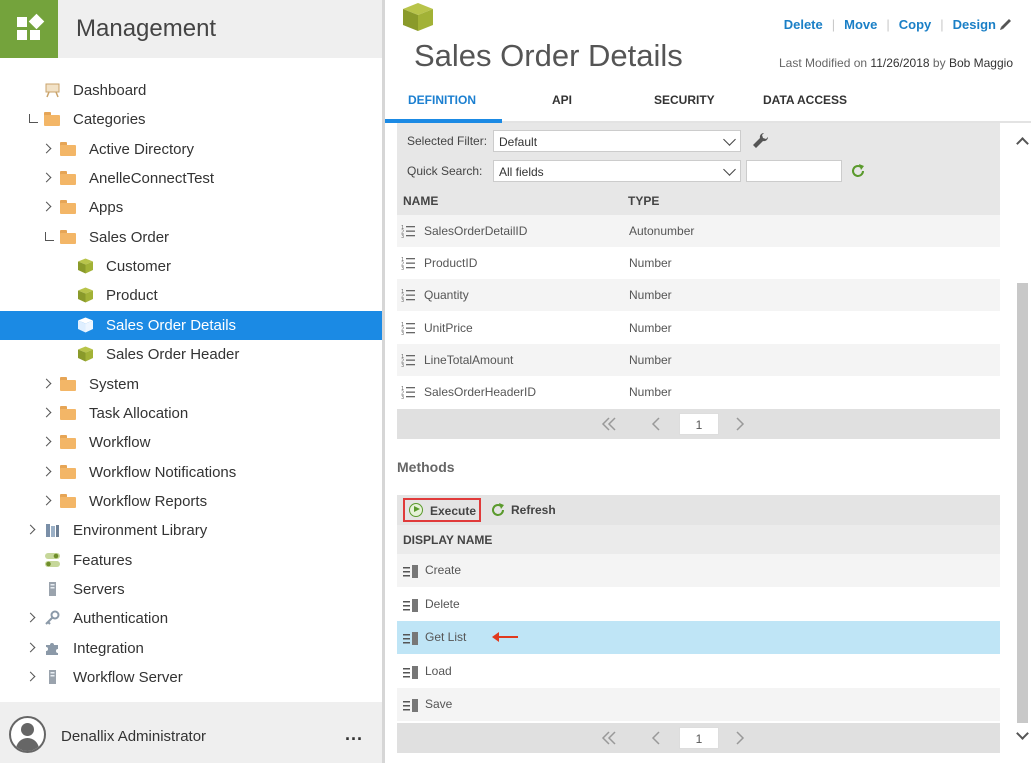  What do you see at coordinates (408, 329) in the screenshot?
I see `field-list-icon: 123` at bounding box center [408, 329].